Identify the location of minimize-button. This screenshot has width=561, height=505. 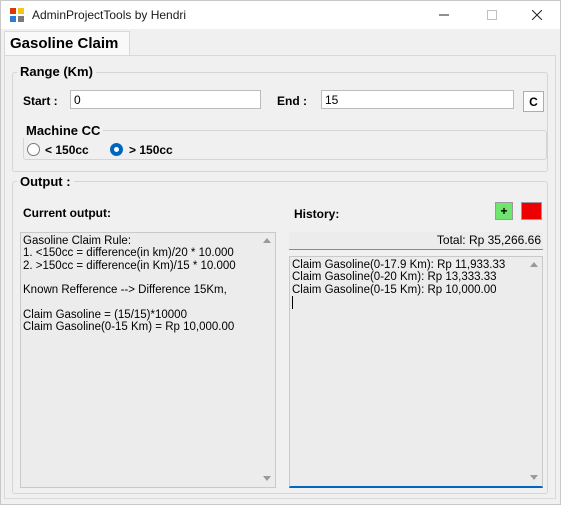
(444, 15).